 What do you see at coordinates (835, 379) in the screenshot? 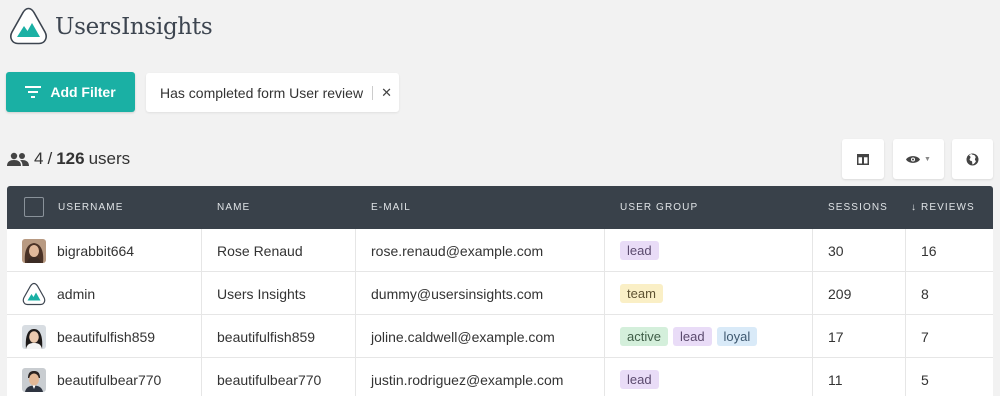
I see `sessions-cell: 11` at bounding box center [835, 379].